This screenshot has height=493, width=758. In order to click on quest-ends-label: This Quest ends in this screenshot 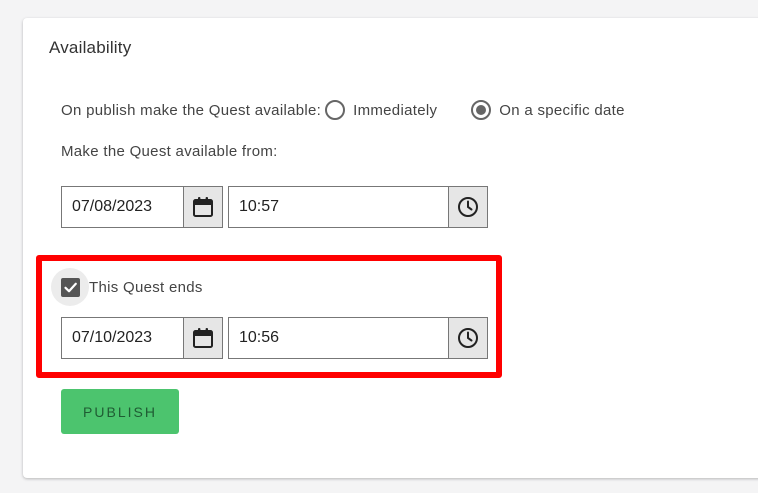, I will do `click(146, 287)`.